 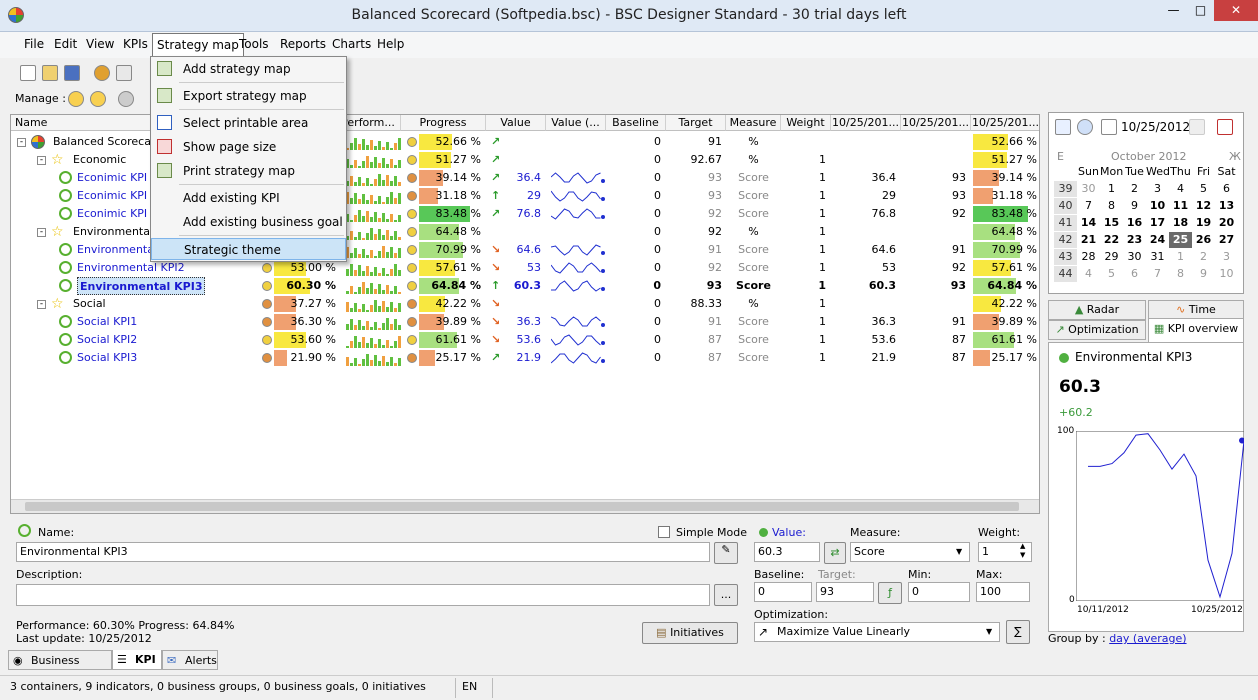 I want to click on menu-item-add-existing-kpi: Add existing KPI, so click(x=248, y=198).